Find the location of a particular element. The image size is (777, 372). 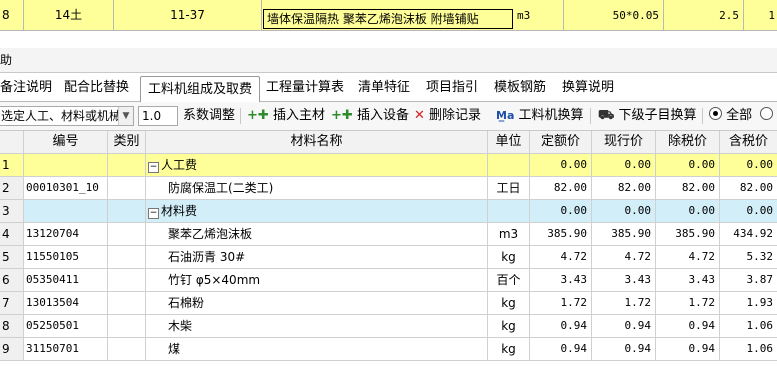

name-cell: 墙体保温隔热 聚苯乙烯泡沫板 附墙铺贴 is located at coordinates (388, 19).